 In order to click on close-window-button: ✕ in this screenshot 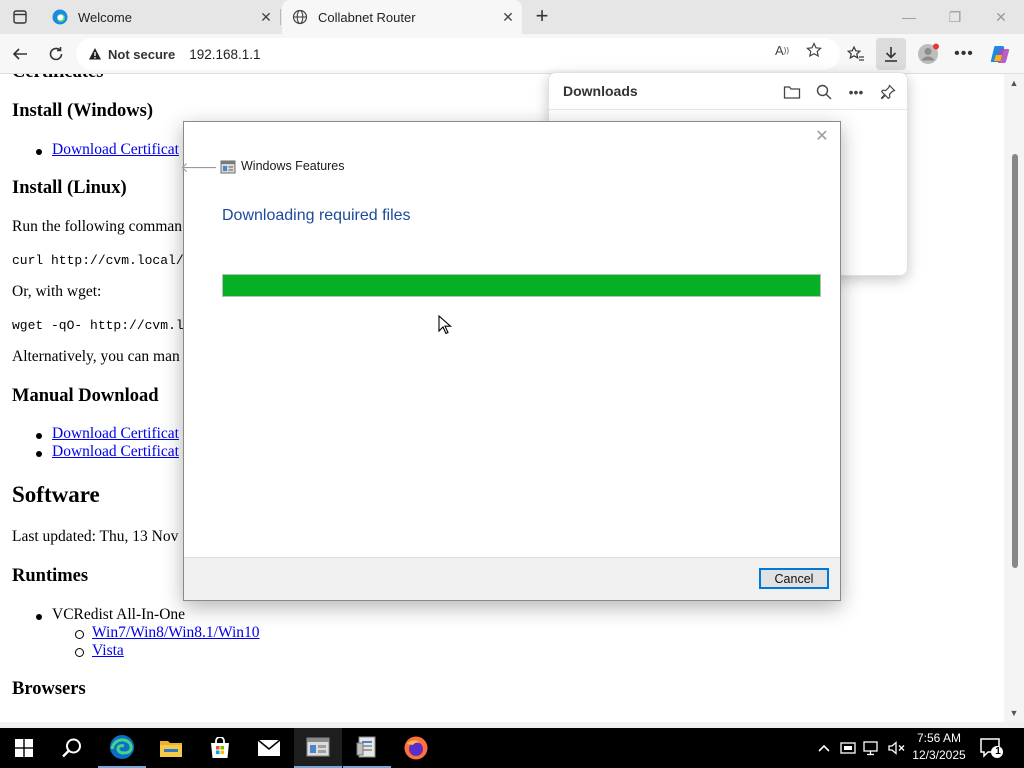, I will do `click(1001, 17)`.